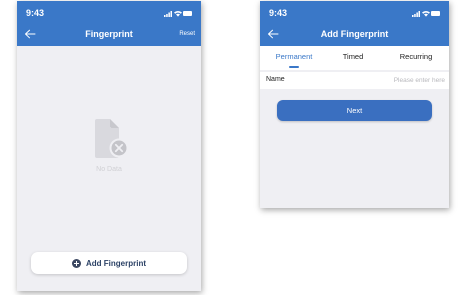 Image resolution: width=461 pixels, height=295 pixels. Describe the element at coordinates (354, 110) in the screenshot. I see `next-button: Next` at that location.